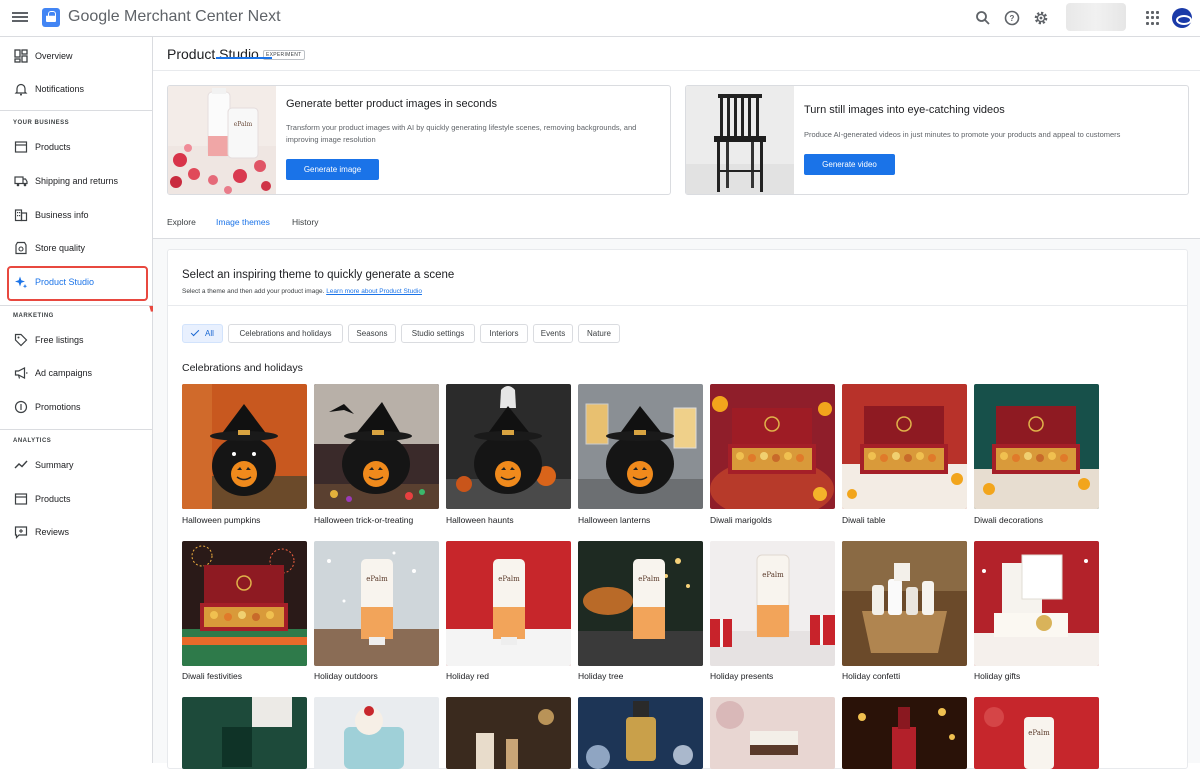 This screenshot has width=1200, height=769. I want to click on sidebar-item-label: Overview, so click(54, 56).